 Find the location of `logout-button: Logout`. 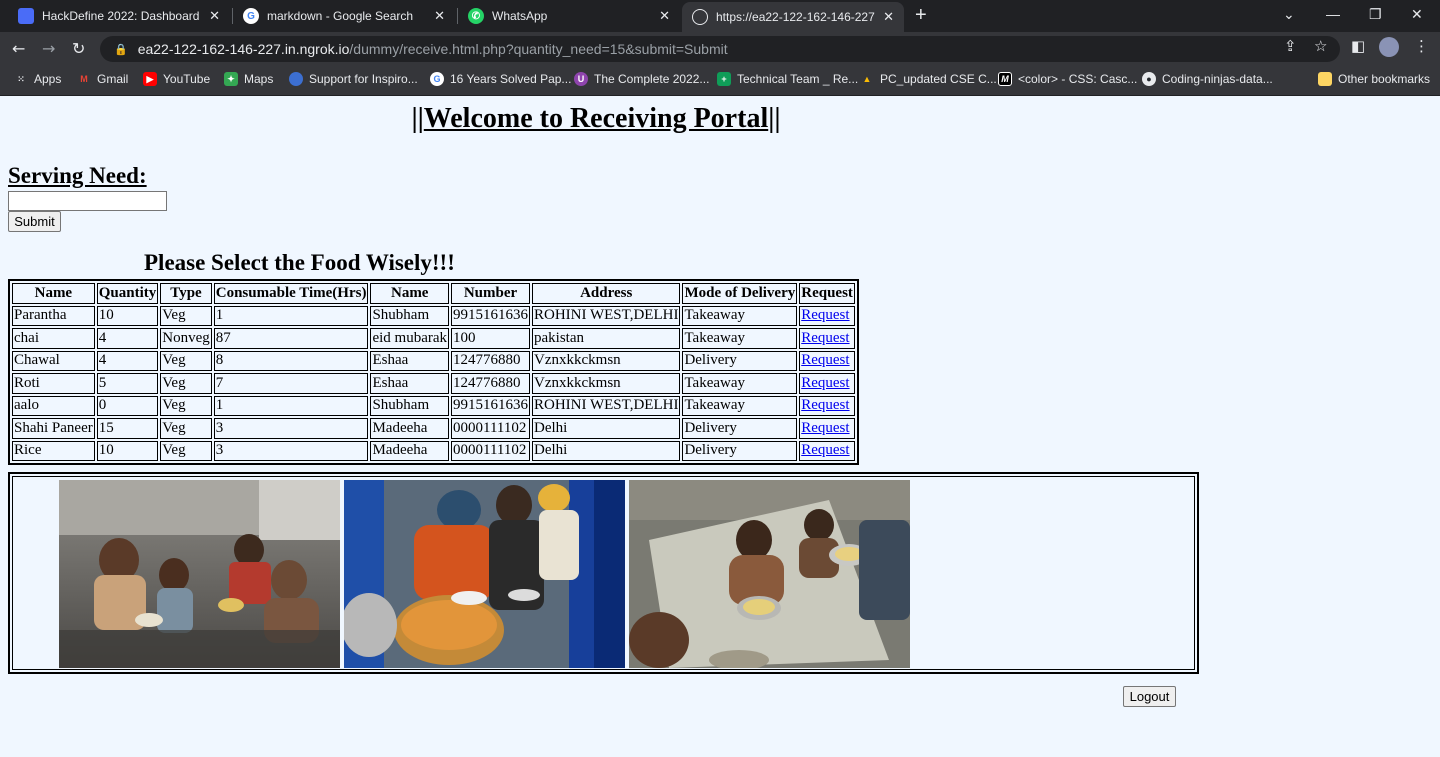

logout-button: Logout is located at coordinates (1149, 696).